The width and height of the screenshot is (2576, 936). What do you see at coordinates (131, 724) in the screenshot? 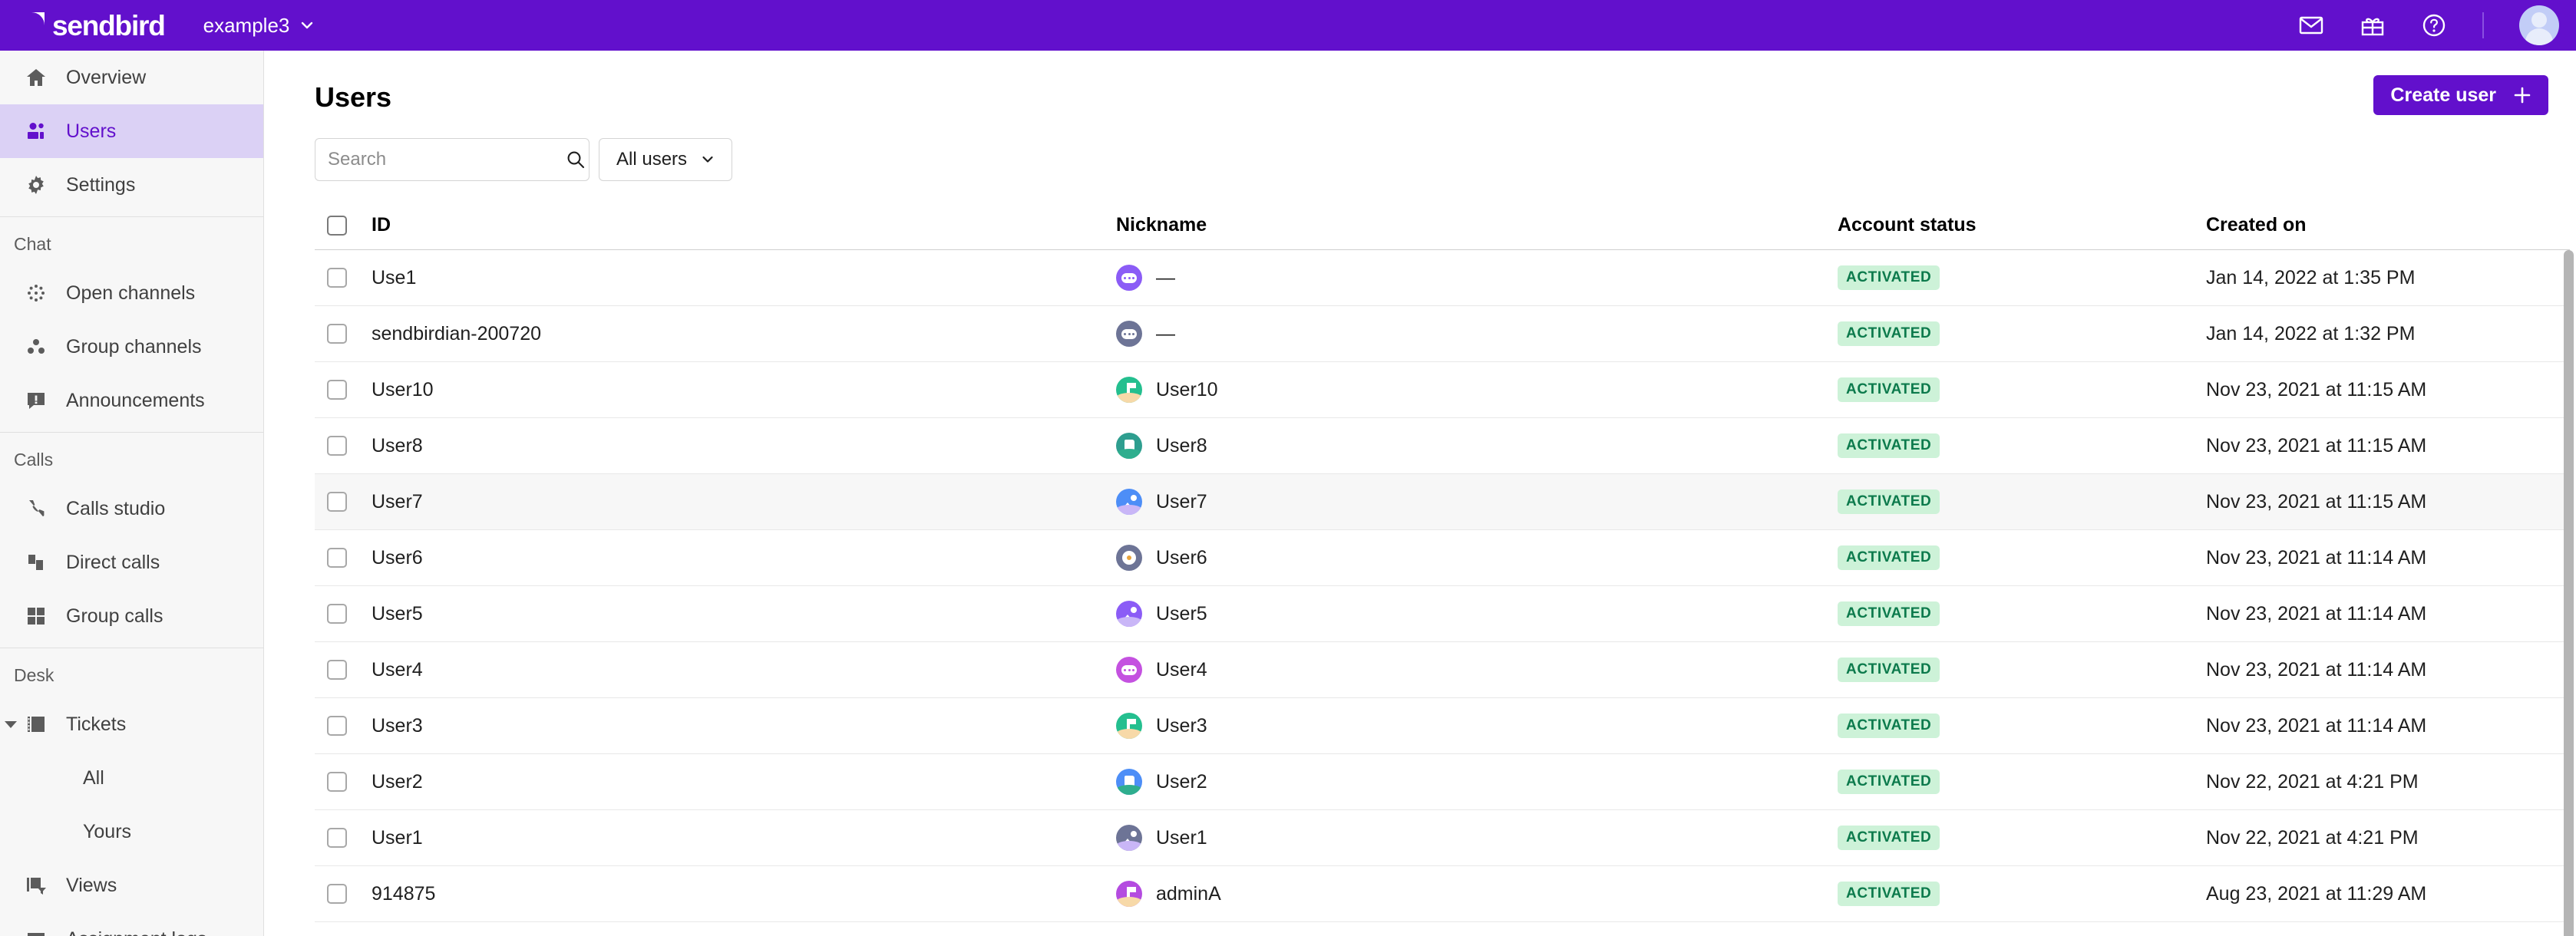
I see `sidebar-item-tickets: Tickets` at bounding box center [131, 724].